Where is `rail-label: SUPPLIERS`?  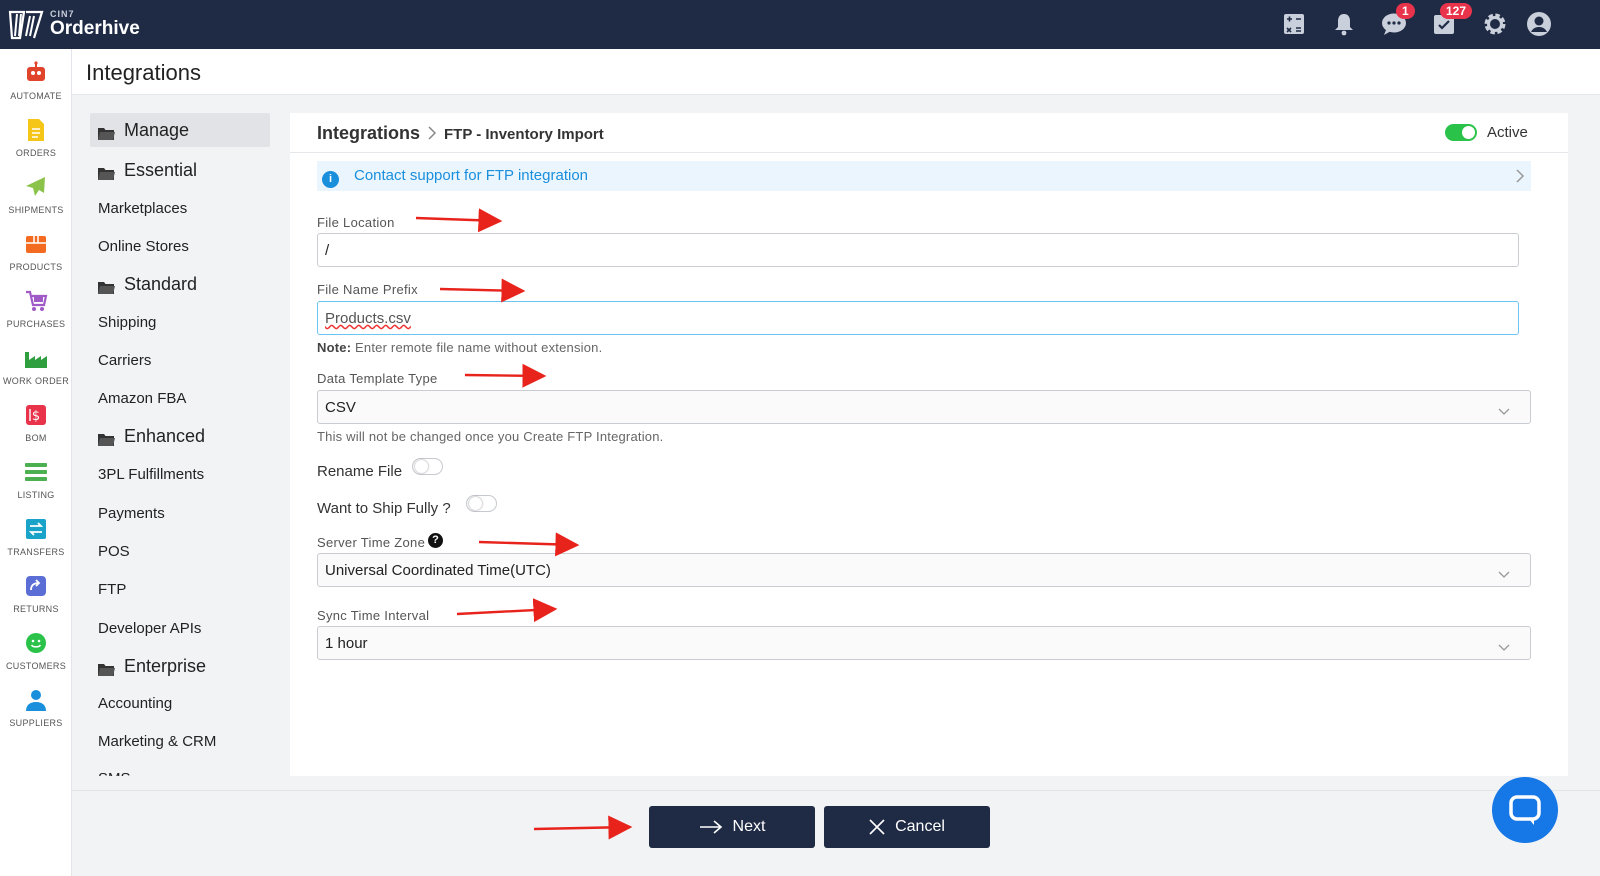 rail-label: SUPPLIERS is located at coordinates (36, 723).